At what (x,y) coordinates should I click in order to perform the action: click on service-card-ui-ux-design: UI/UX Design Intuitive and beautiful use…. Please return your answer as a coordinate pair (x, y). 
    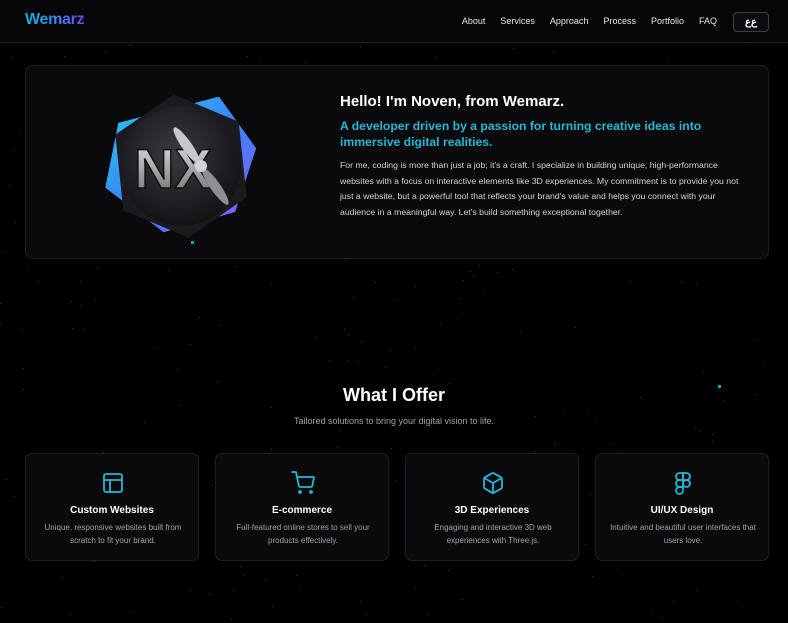
    Looking at the image, I should click on (682, 507).